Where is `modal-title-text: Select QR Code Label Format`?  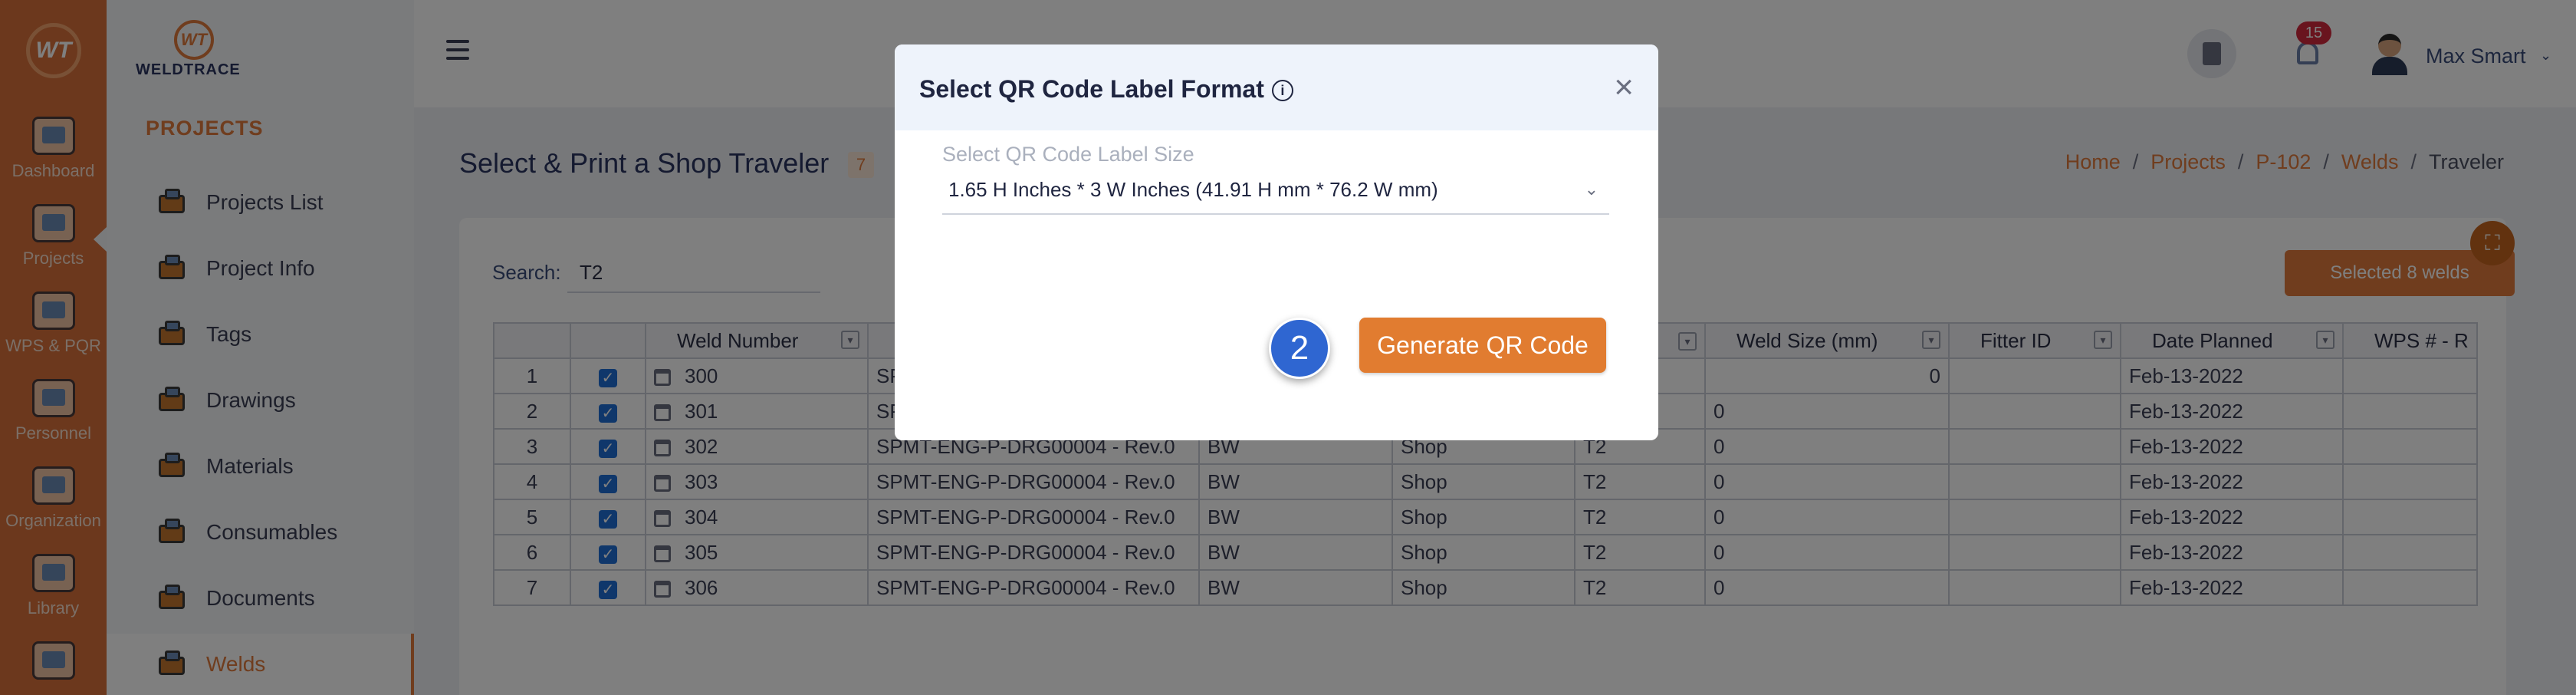 modal-title-text: Select QR Code Label Format is located at coordinates (1091, 89).